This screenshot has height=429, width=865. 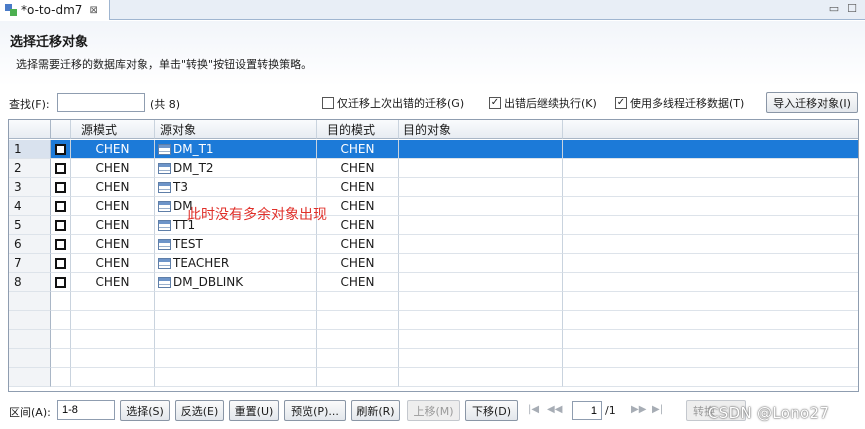 What do you see at coordinates (358, 129) in the screenshot?
I see `header-target-schema: 目的模式` at bounding box center [358, 129].